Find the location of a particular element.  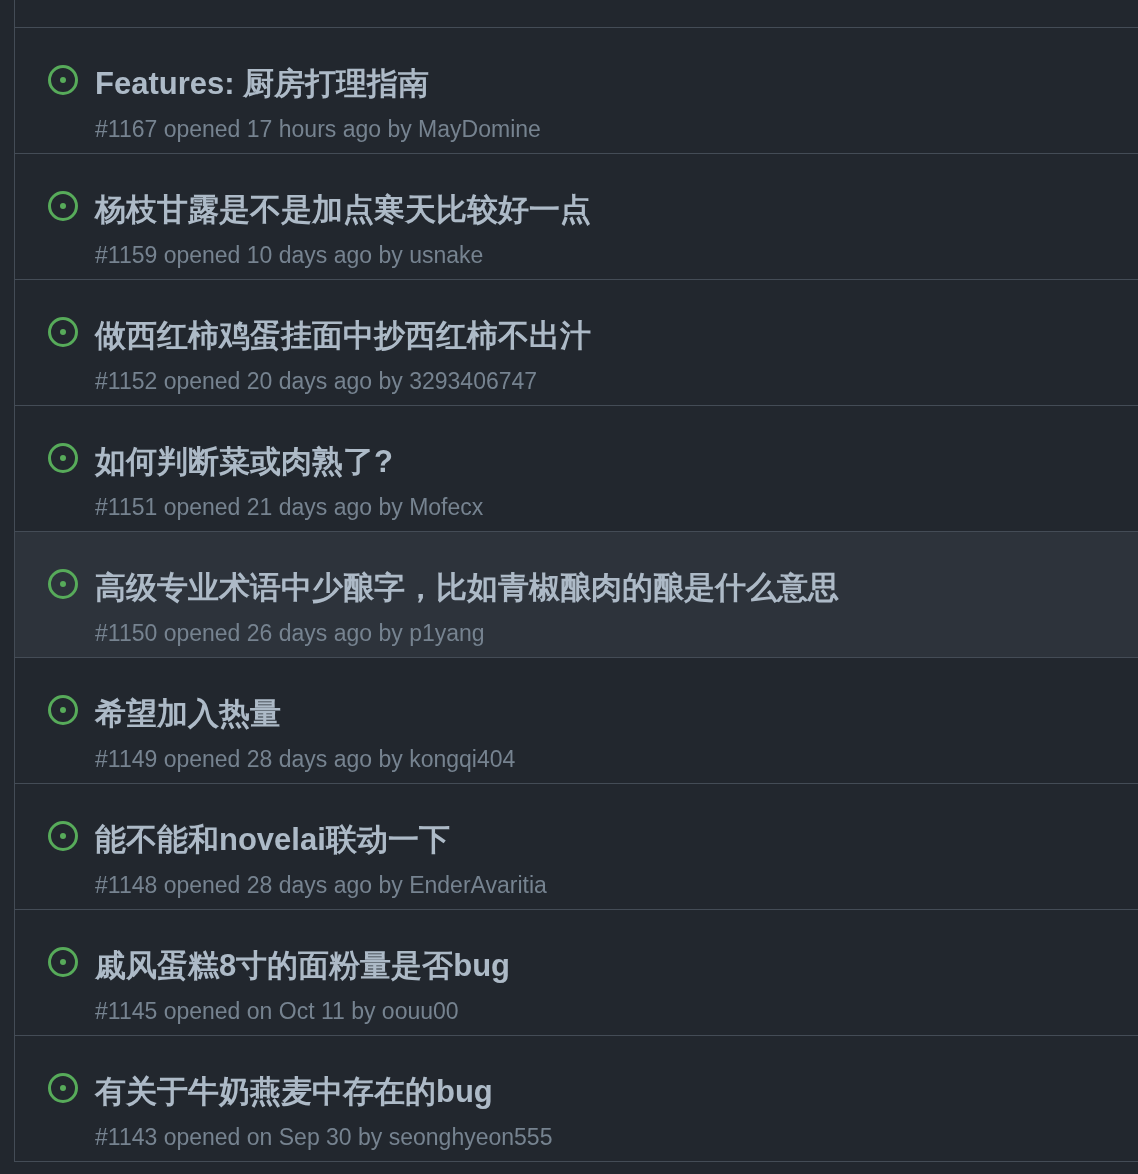

issue-meta: #1151 opened 21 days ago by Mofecx is located at coordinates (289, 507).